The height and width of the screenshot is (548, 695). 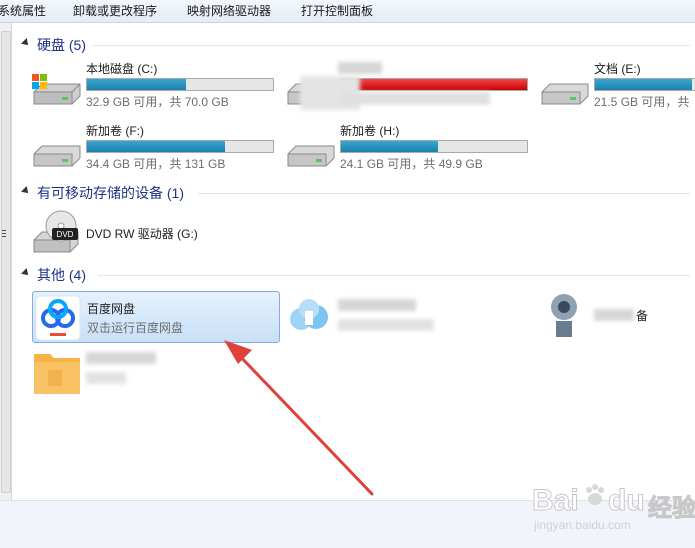 I want to click on annotation-arrow, so click(x=299, y=418).